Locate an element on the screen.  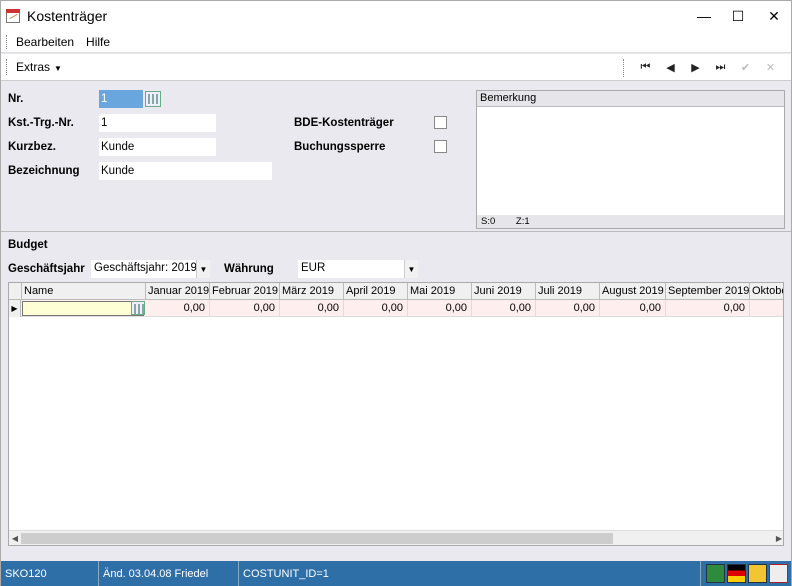
row-pointer-icon: ▶ is located at coordinates (15, 308).